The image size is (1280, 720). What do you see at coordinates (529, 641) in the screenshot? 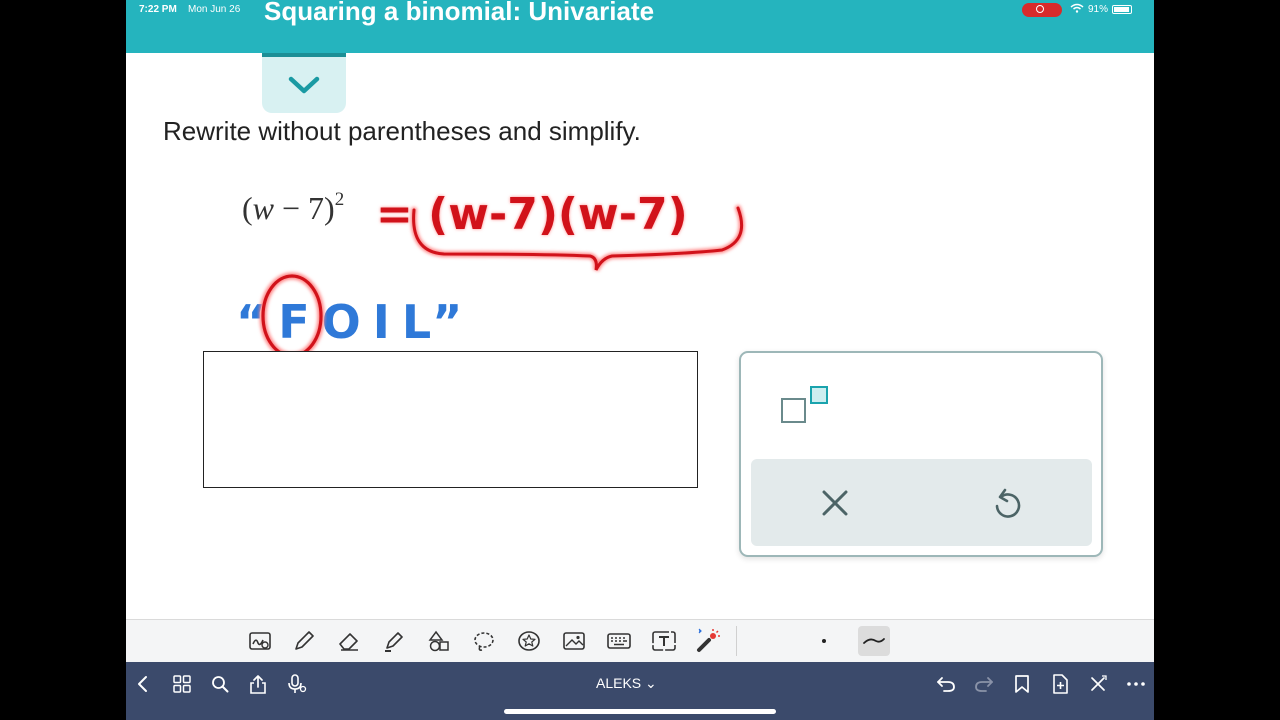
I see `sticker-tool-icon` at bounding box center [529, 641].